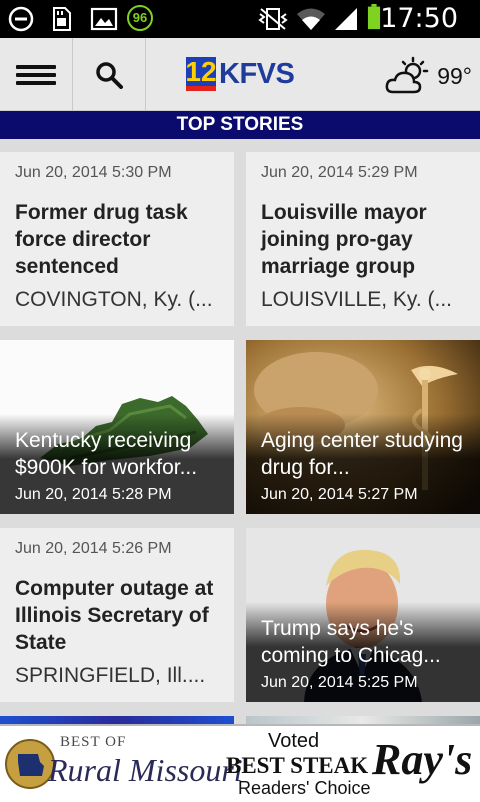  Describe the element at coordinates (240, 125) in the screenshot. I see `section-title: TOP STORIES` at that location.